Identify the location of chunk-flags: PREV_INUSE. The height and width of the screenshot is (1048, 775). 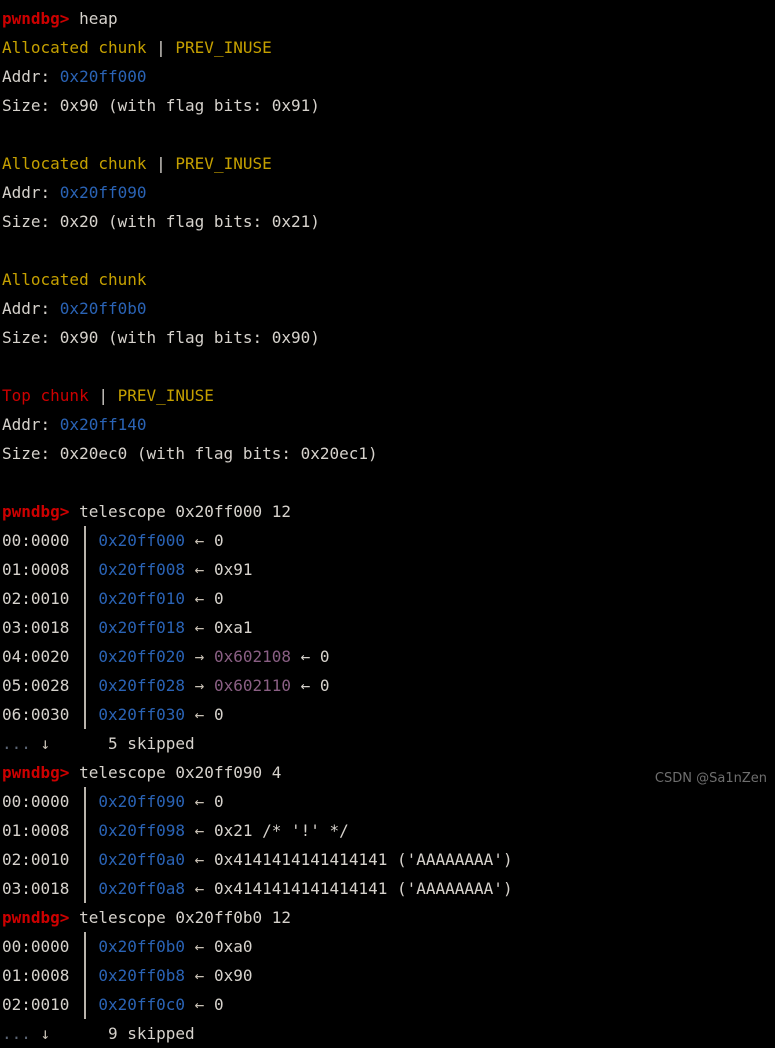
(165, 395).